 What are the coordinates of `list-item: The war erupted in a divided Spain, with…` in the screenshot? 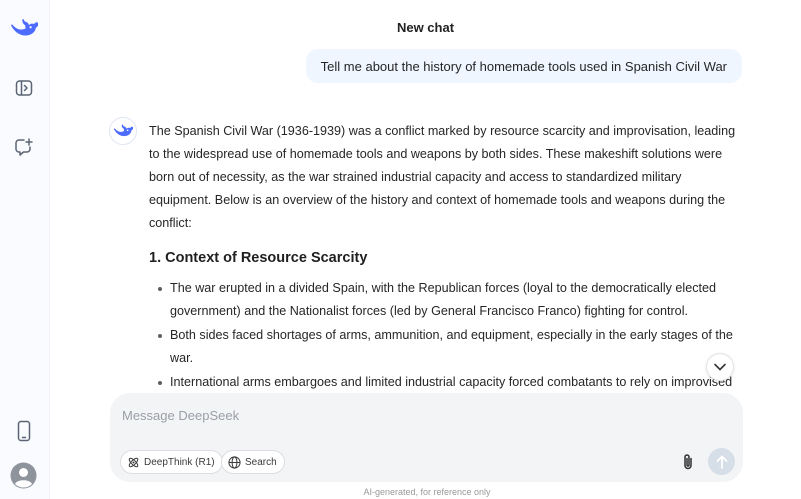 It's located at (451, 300).